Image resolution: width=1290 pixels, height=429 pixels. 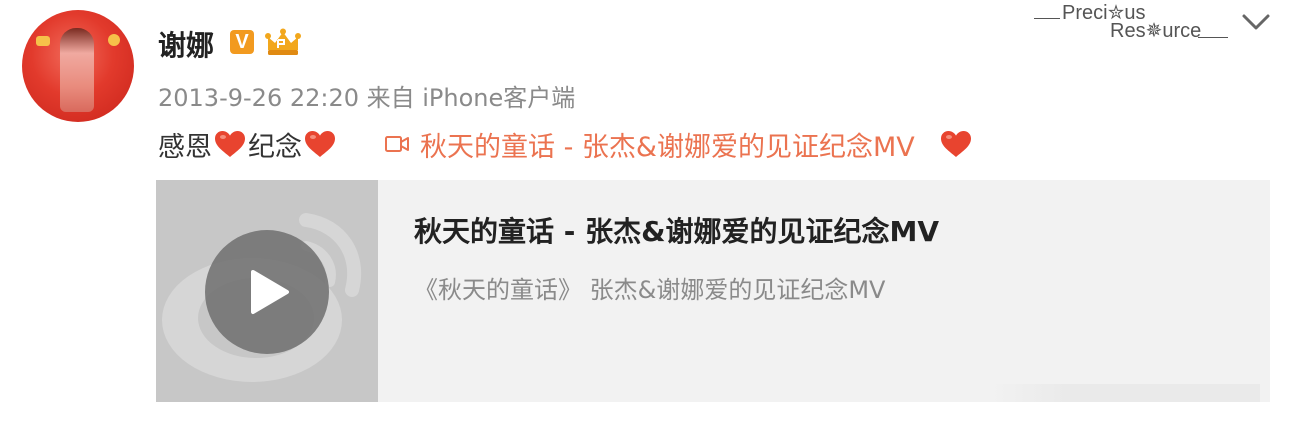 What do you see at coordinates (1125, 393) in the screenshot?
I see `blurred-watermark` at bounding box center [1125, 393].